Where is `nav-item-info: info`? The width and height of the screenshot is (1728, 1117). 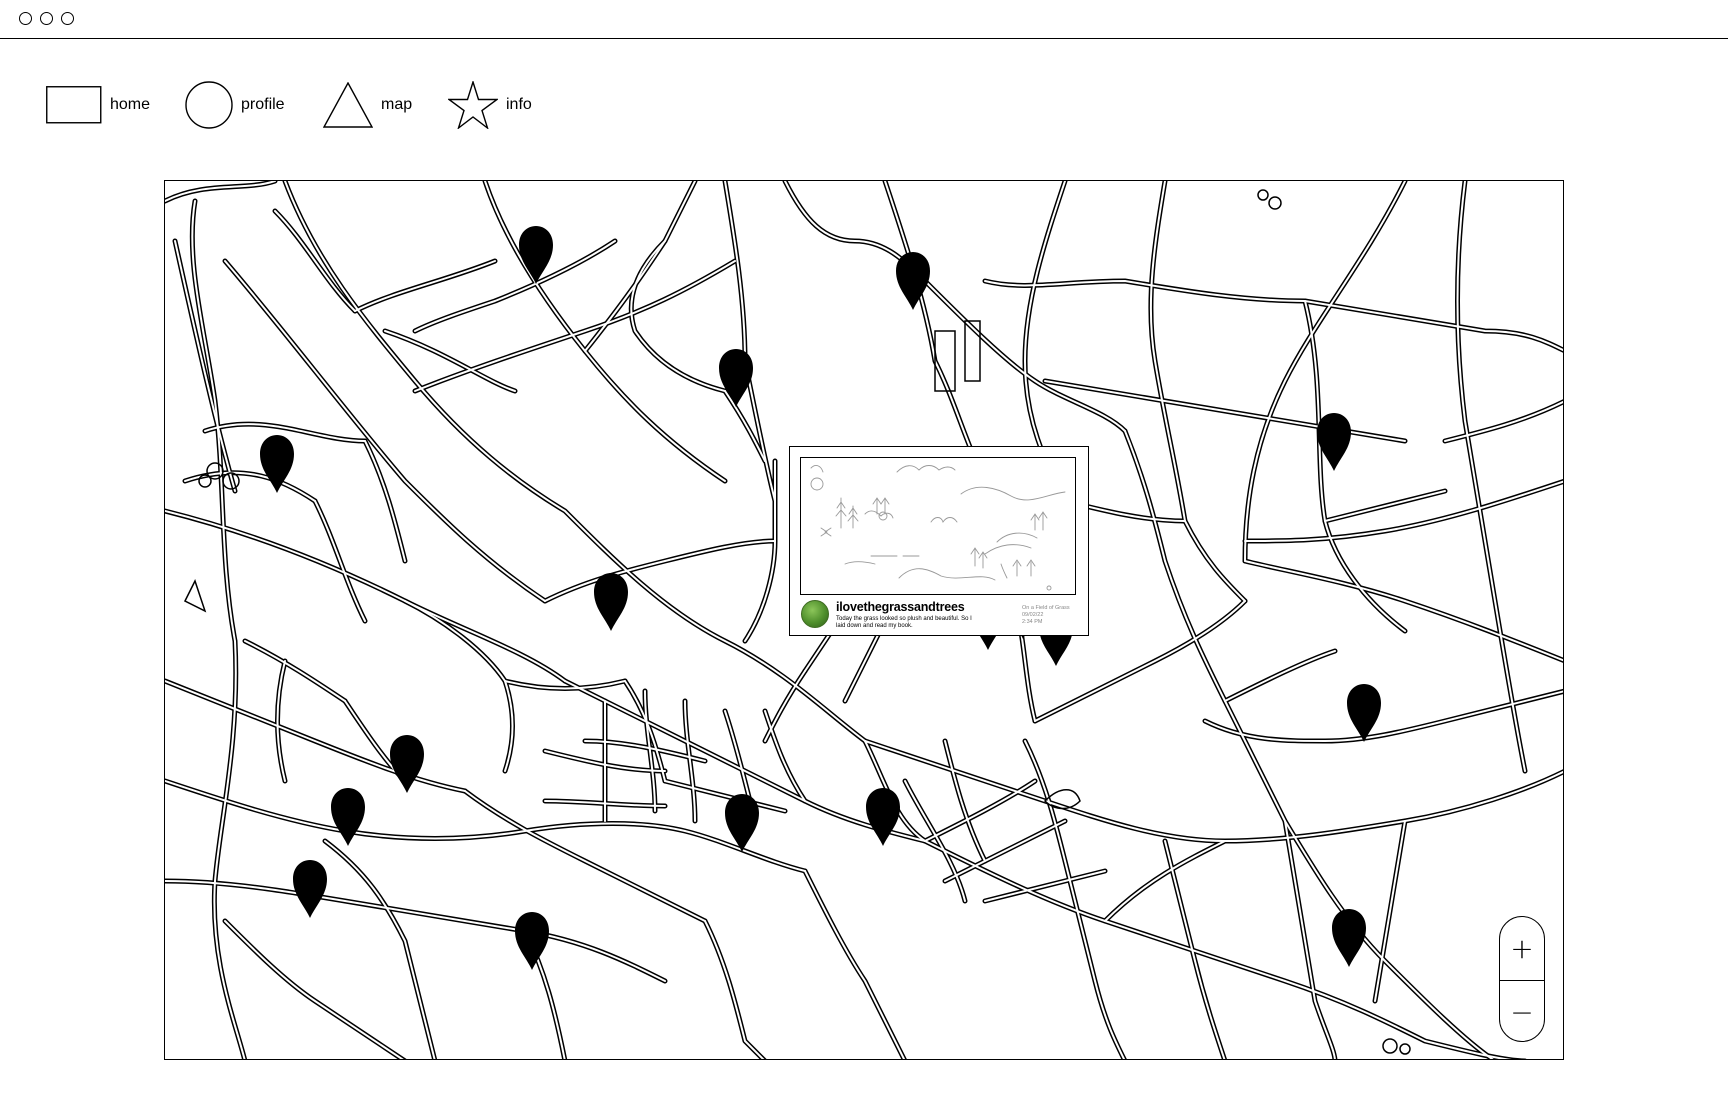
nav-item-info: info is located at coordinates (490, 105).